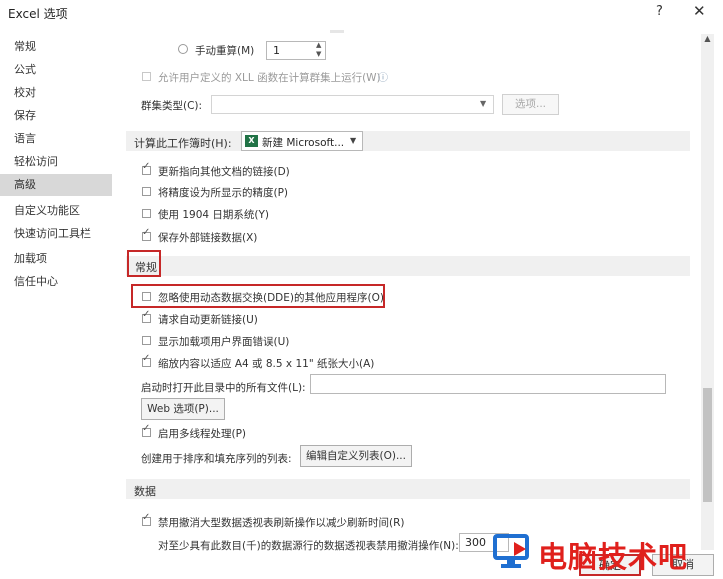 The width and height of the screenshot is (723, 579). Describe the element at coordinates (216, 459) in the screenshot. I see `custom-list-label: 创建用于排序和填充序列的列表:` at that location.